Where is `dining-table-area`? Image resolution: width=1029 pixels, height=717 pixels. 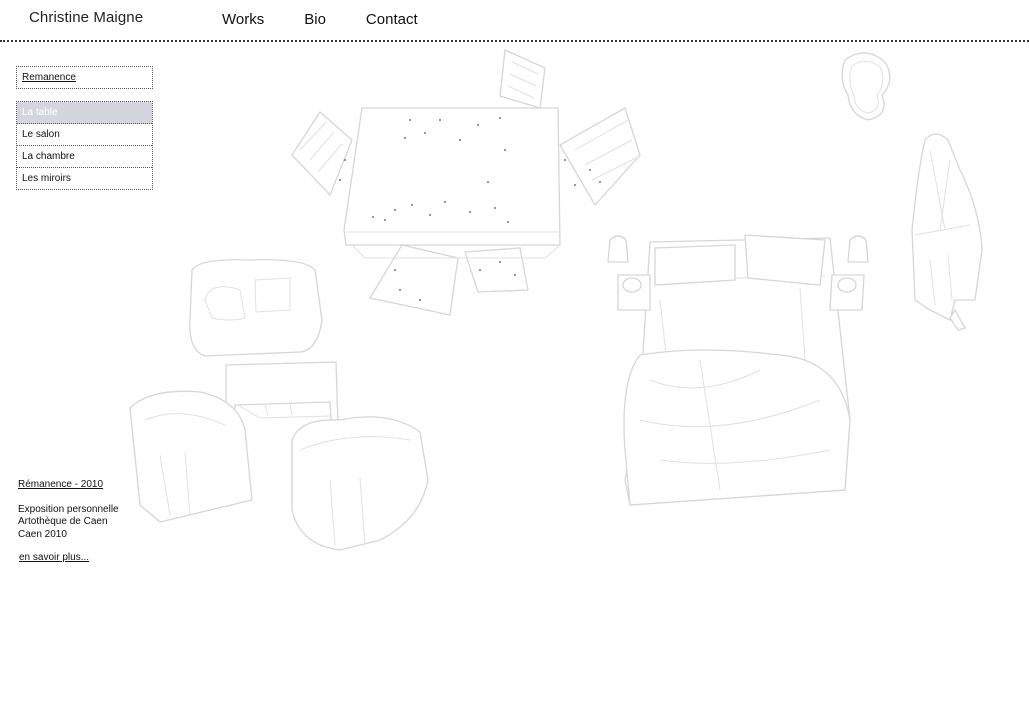
dining-table-area is located at coordinates (466, 182).